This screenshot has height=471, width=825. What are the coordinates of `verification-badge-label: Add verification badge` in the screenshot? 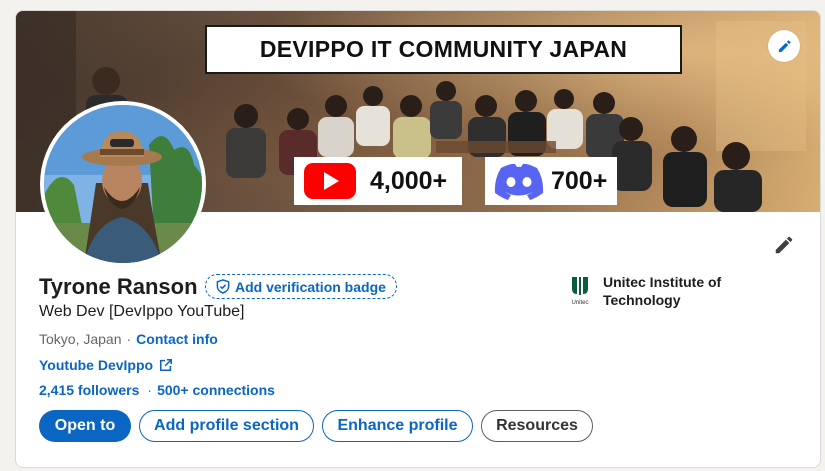 It's located at (310, 286).